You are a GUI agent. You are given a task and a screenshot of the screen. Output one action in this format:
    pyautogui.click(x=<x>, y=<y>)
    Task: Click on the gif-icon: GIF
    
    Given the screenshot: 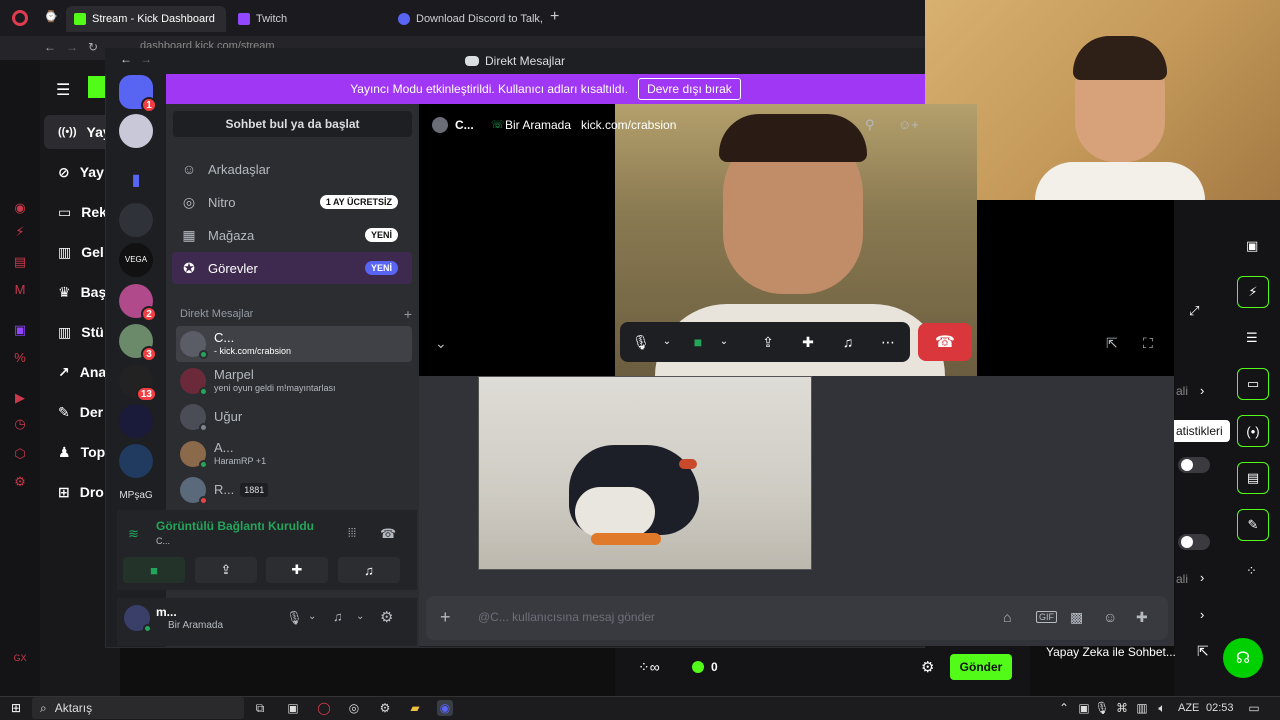 What is the action you would take?
    pyautogui.click(x=1046, y=617)
    